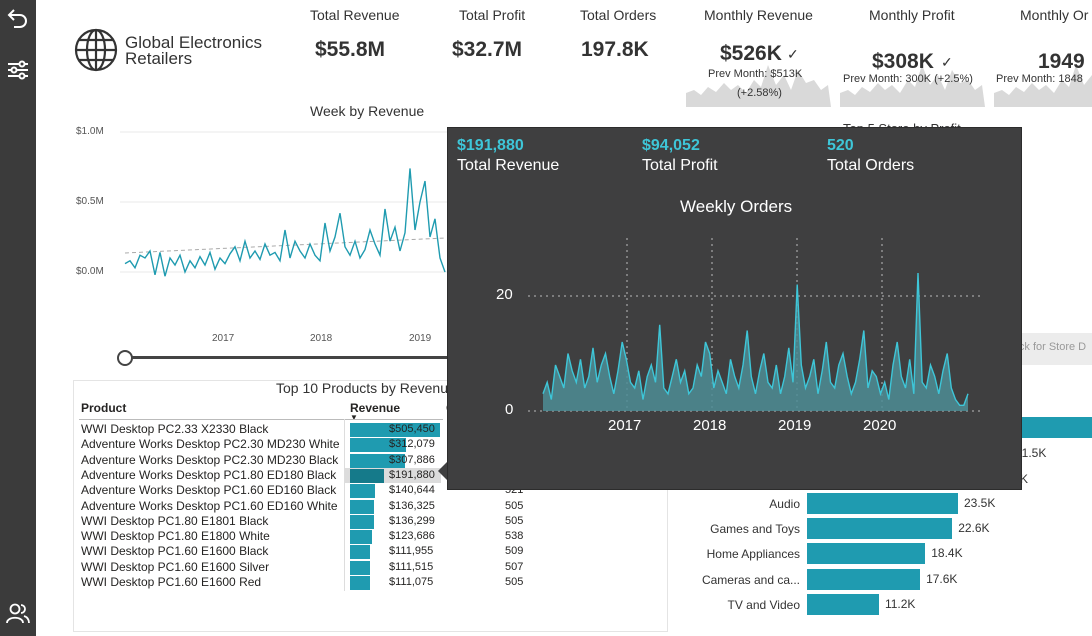 This screenshot has height=636, width=1092. What do you see at coordinates (411, 566) in the screenshot?
I see `revenue-value: $111,515` at bounding box center [411, 566].